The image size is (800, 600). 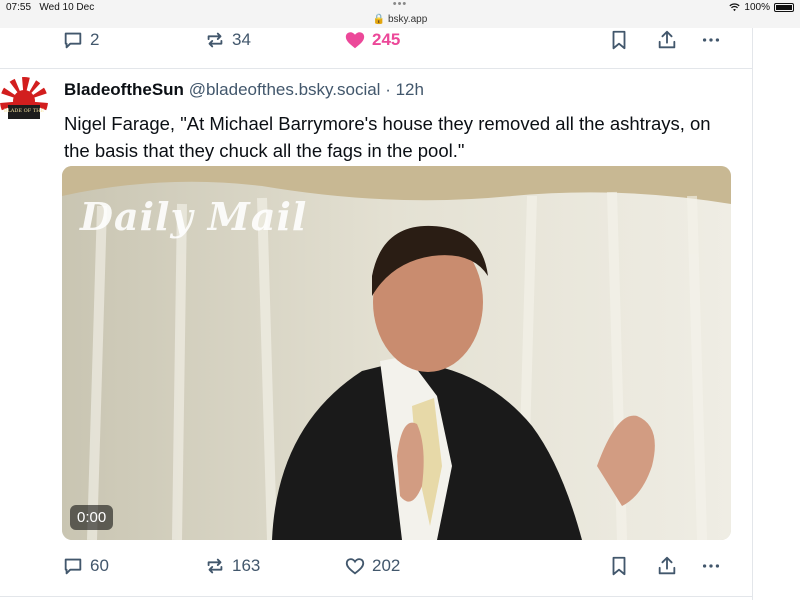 I want to click on video-time: 0:00, so click(x=92, y=517).